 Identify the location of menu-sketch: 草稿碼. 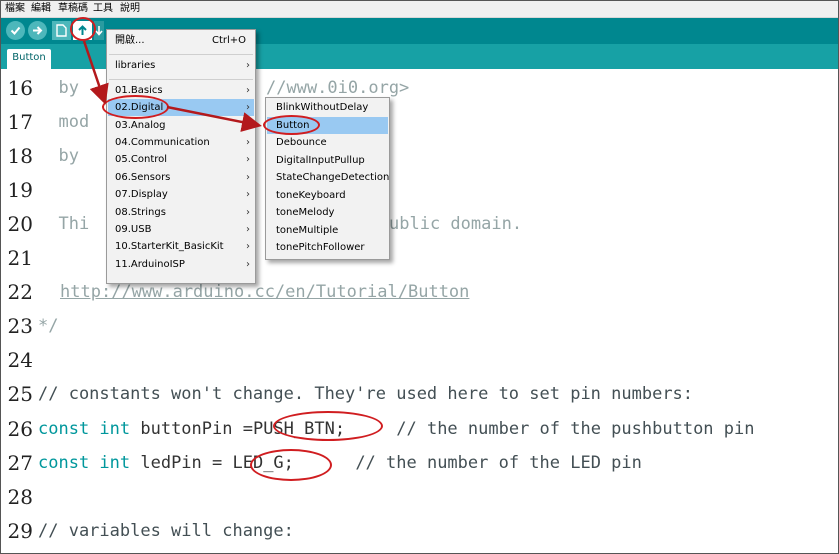
(73, 9).